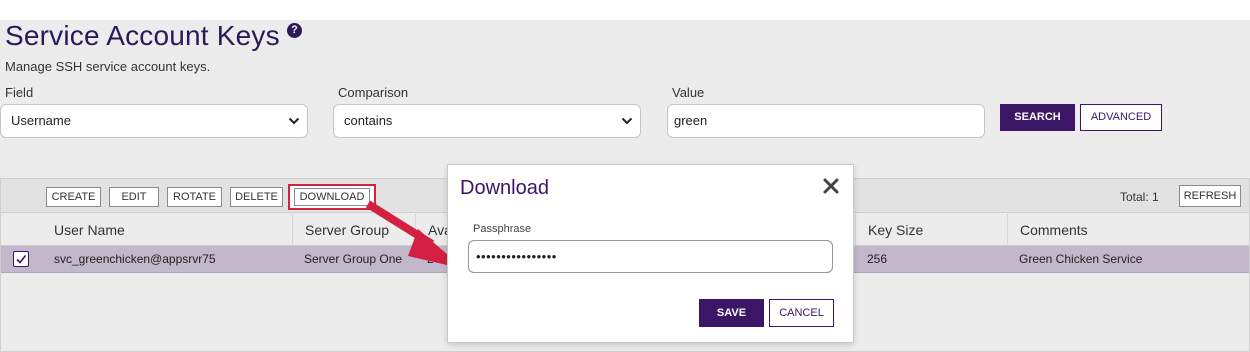 The width and height of the screenshot is (1250, 352). I want to click on comparison-select-value: contains, so click(368, 120).